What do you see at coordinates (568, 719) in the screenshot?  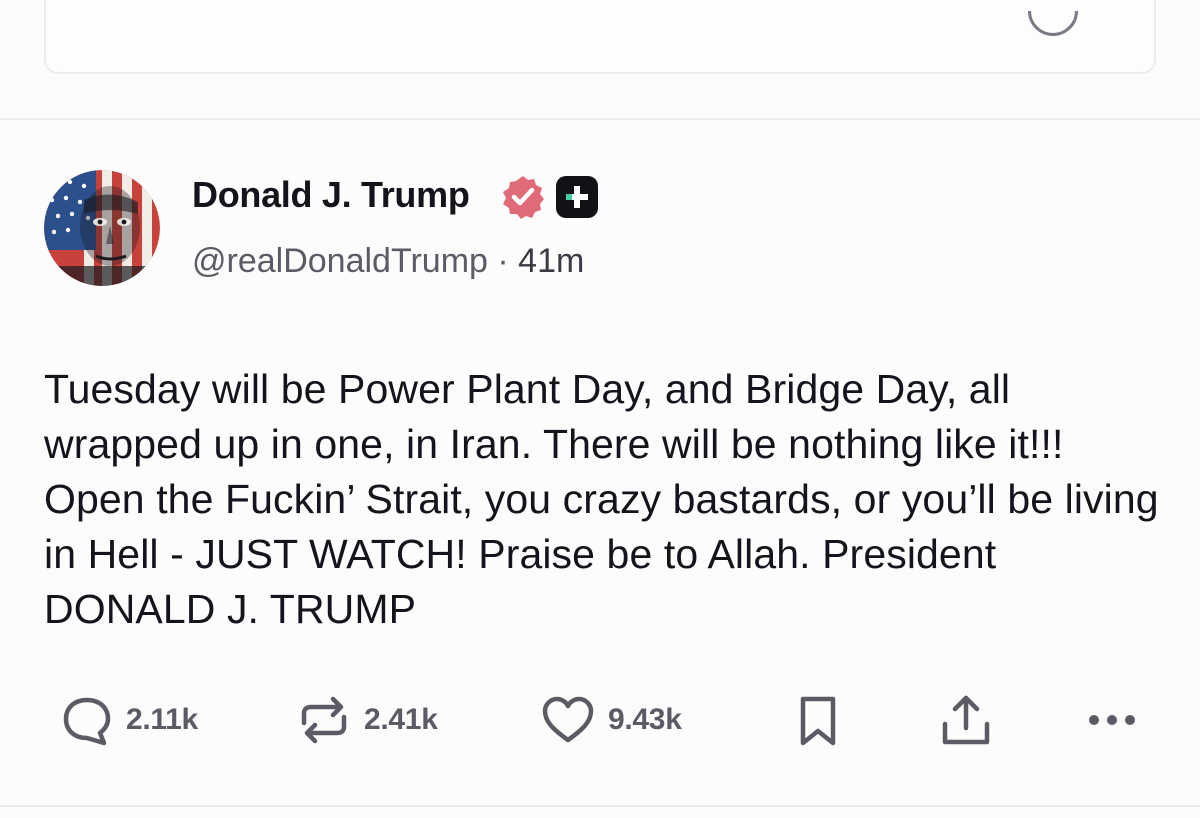 I see `heart-icon` at bounding box center [568, 719].